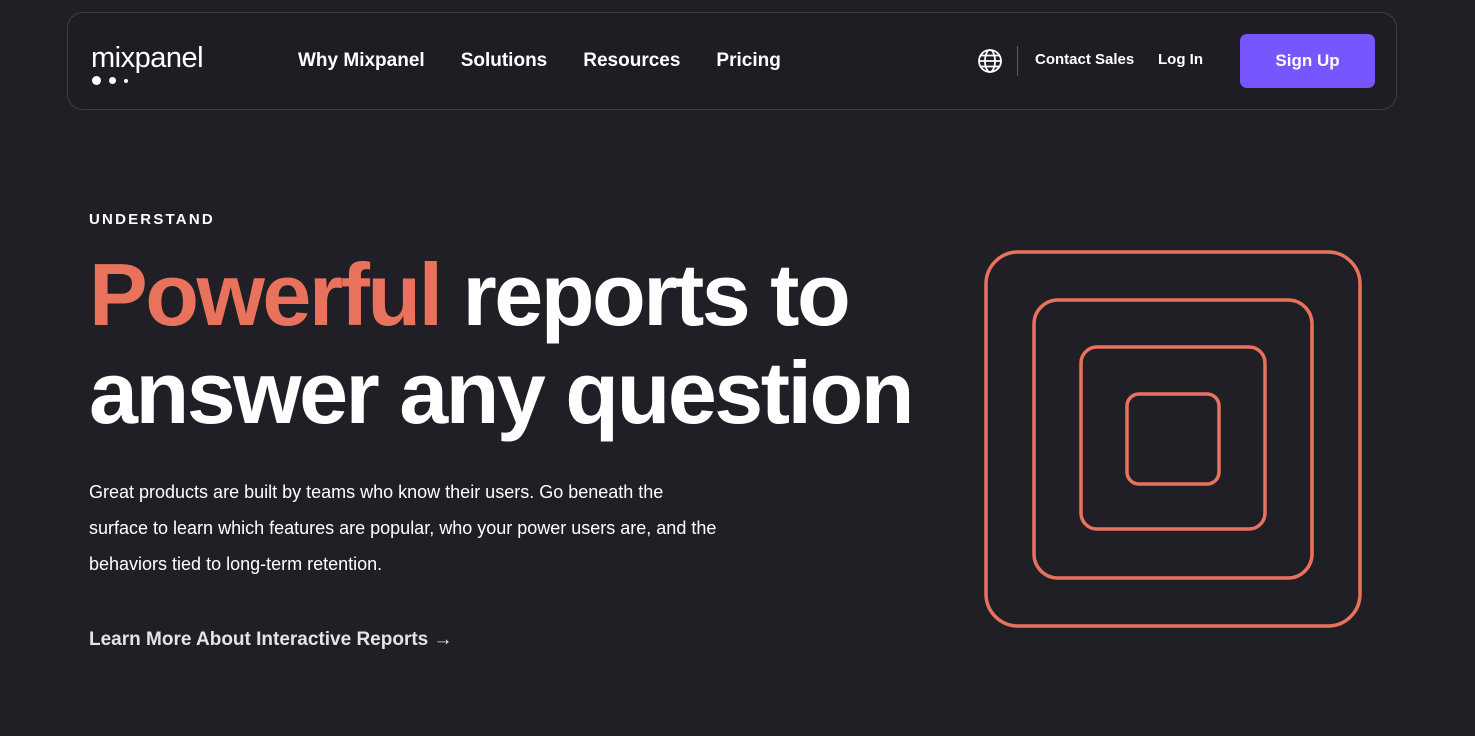  Describe the element at coordinates (631, 61) in the screenshot. I see `nav-resources: Resources` at that location.